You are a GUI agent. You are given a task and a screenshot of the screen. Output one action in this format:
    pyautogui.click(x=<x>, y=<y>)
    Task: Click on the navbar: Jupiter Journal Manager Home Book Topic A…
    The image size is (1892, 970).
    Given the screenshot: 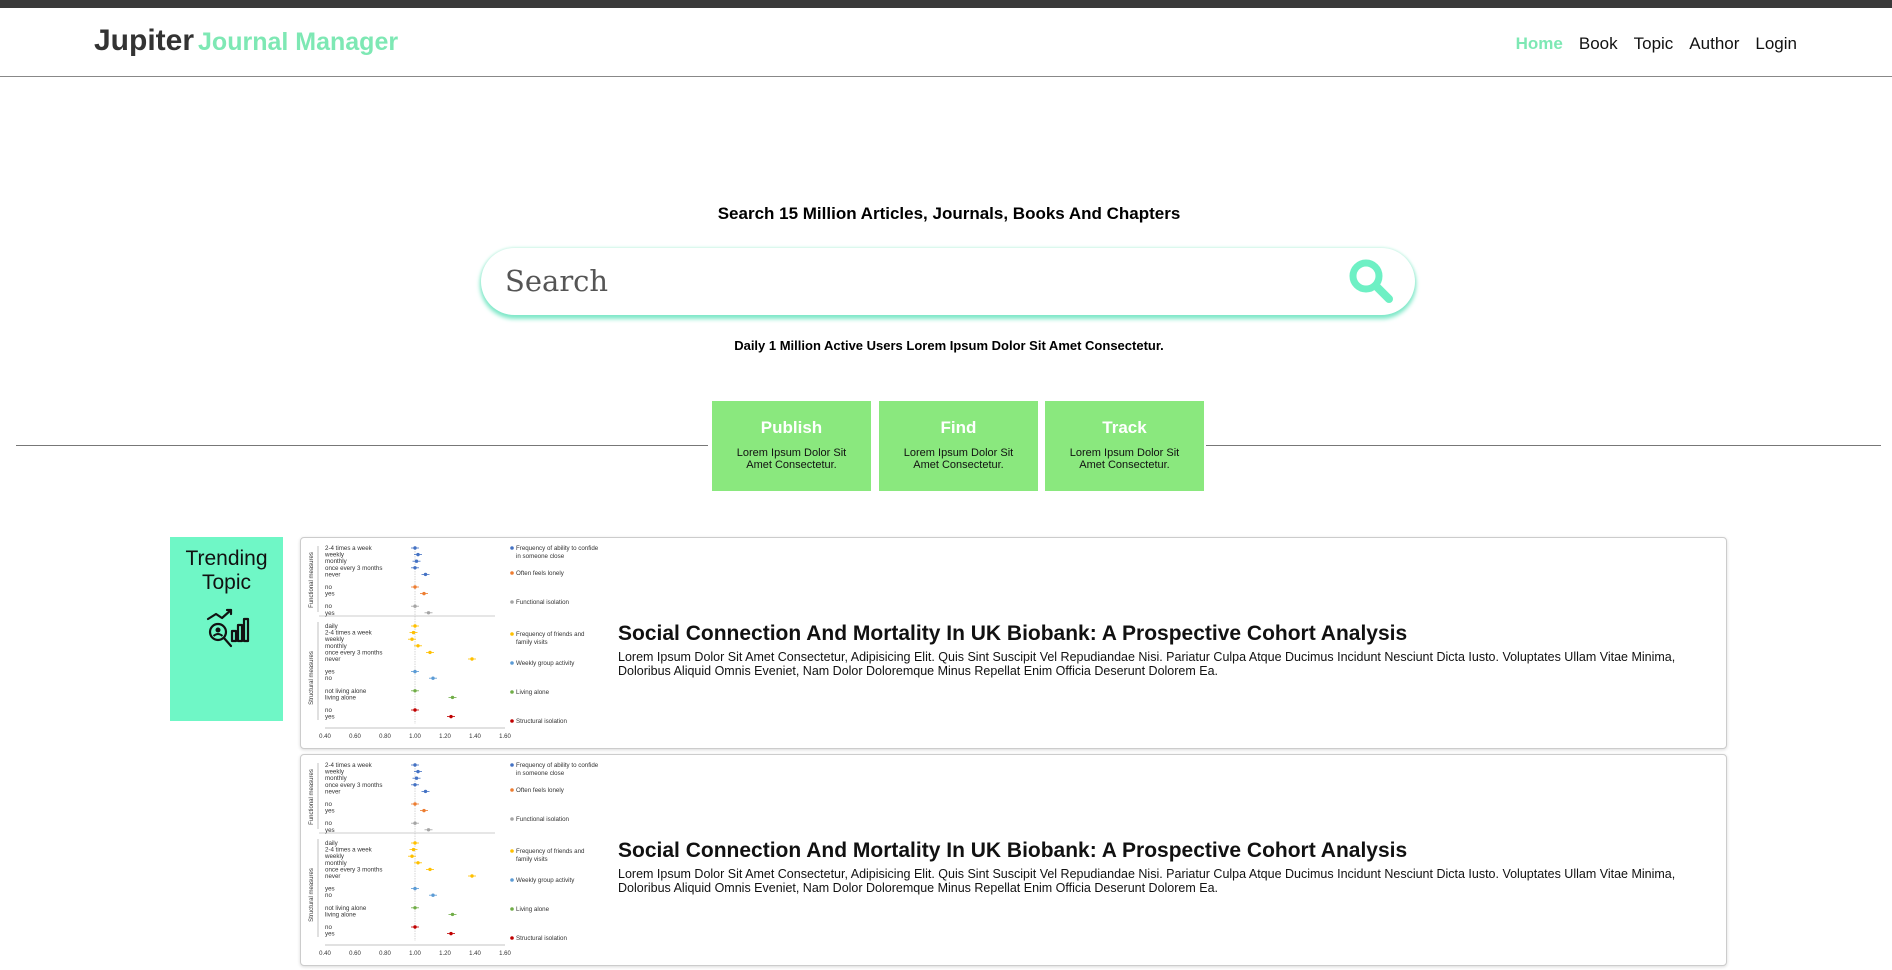 What is the action you would take?
    pyautogui.click(x=946, y=42)
    